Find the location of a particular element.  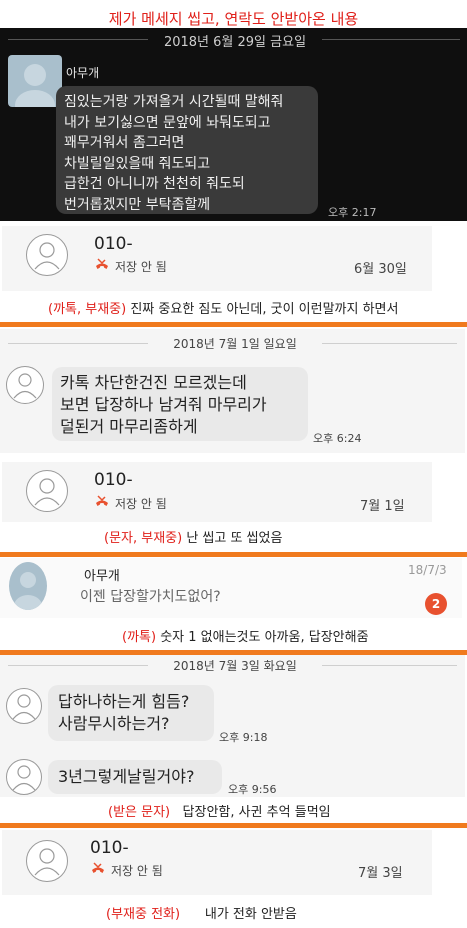

caption: (문자, 부재중) 난 씹고 또 씹었음 is located at coordinates (193, 536).